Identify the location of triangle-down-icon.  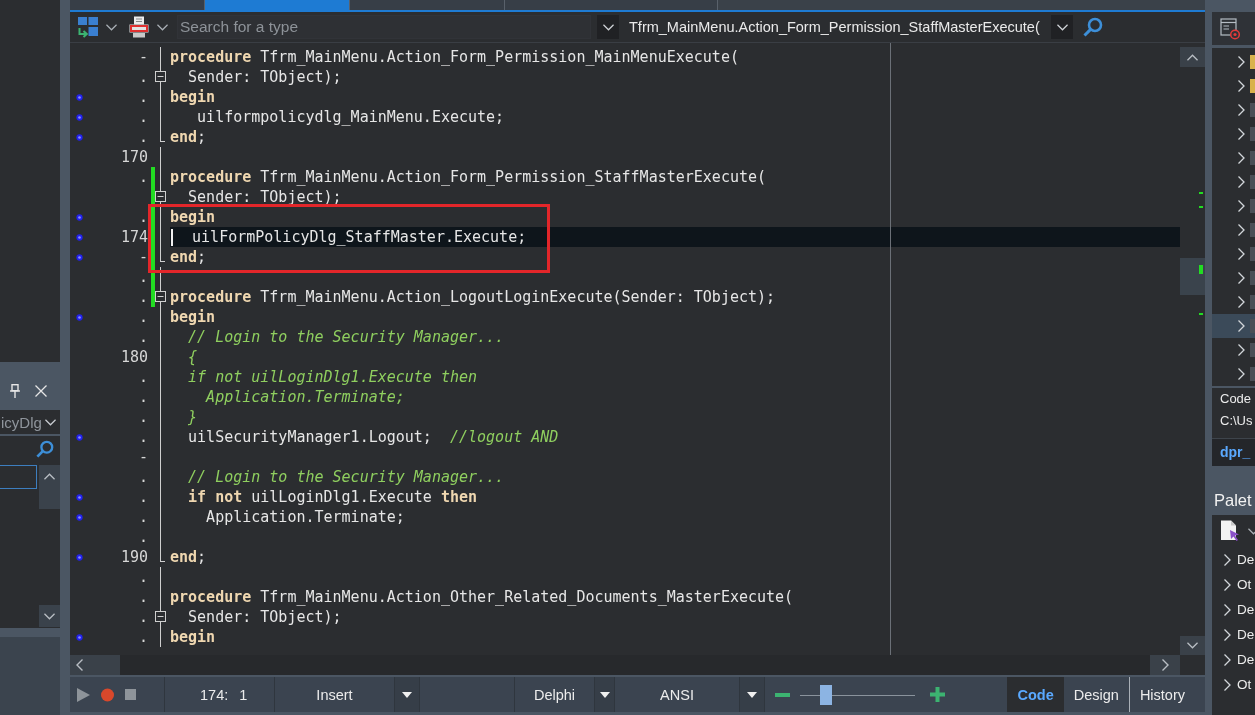
(604, 694).